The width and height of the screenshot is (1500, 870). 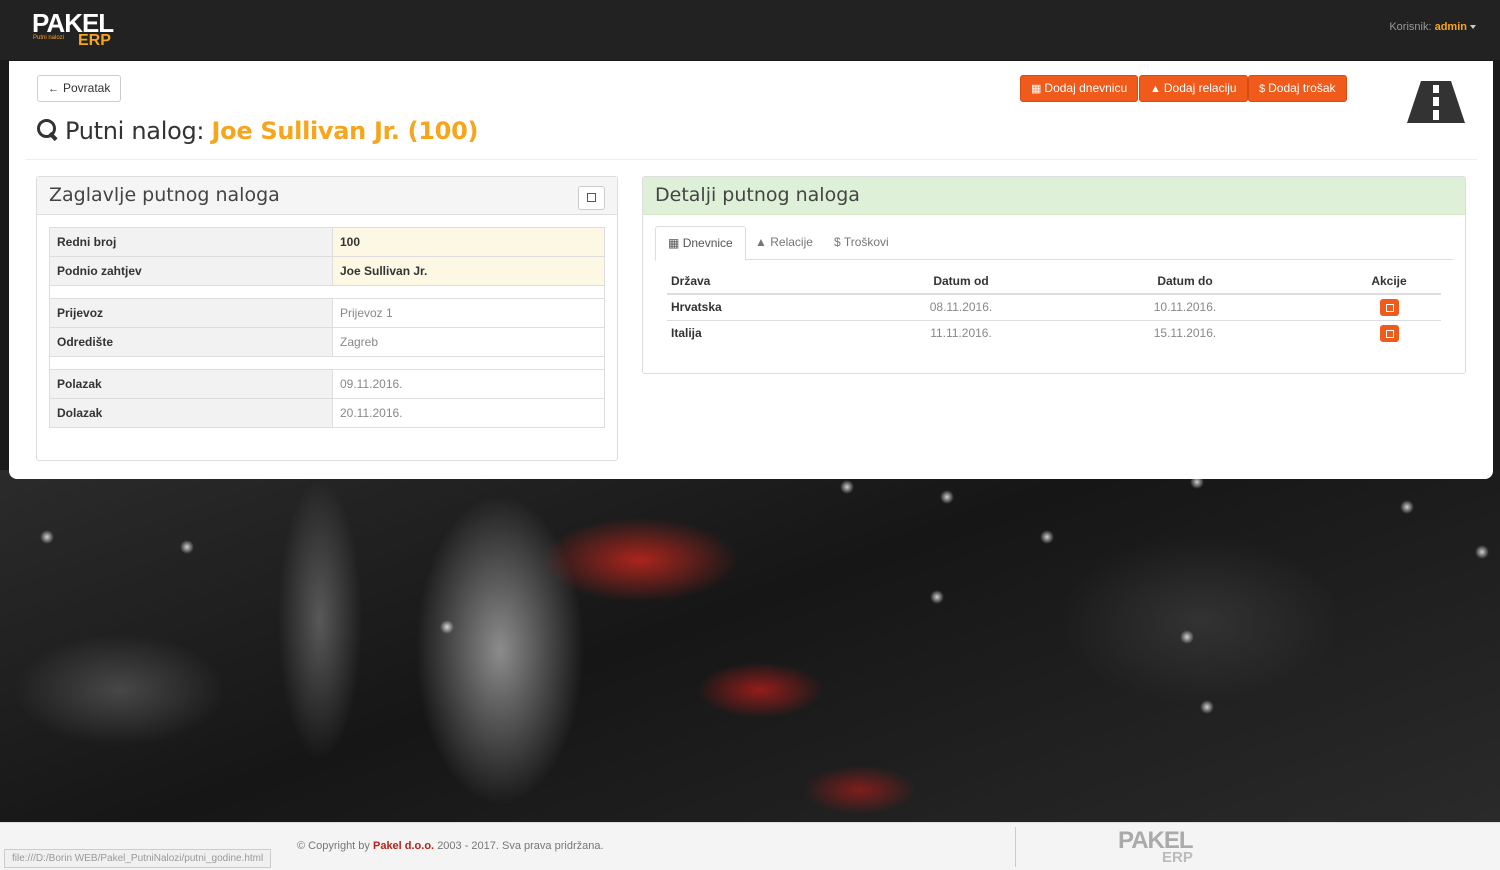 I want to click on table-row: Italija 11.11.2016. 15.11.2016., so click(x=1054, y=333).